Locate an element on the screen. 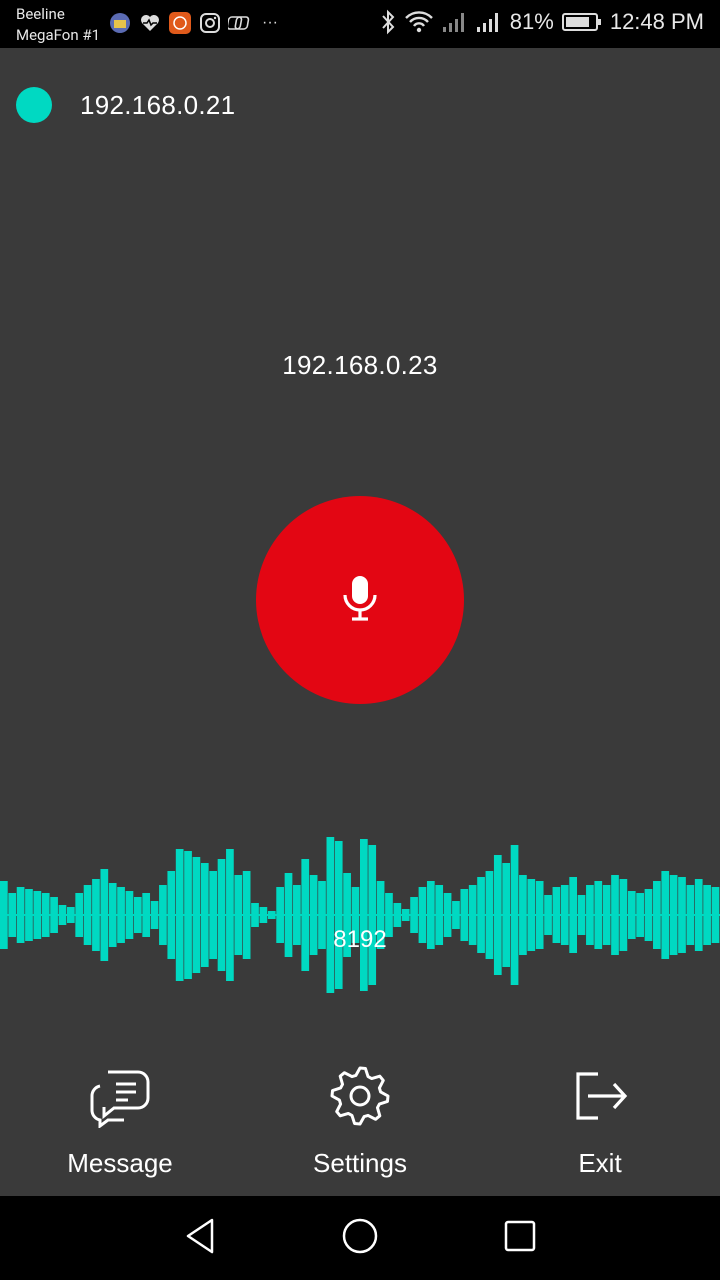 The height and width of the screenshot is (1280, 720). recents-button is located at coordinates (520, 1238).